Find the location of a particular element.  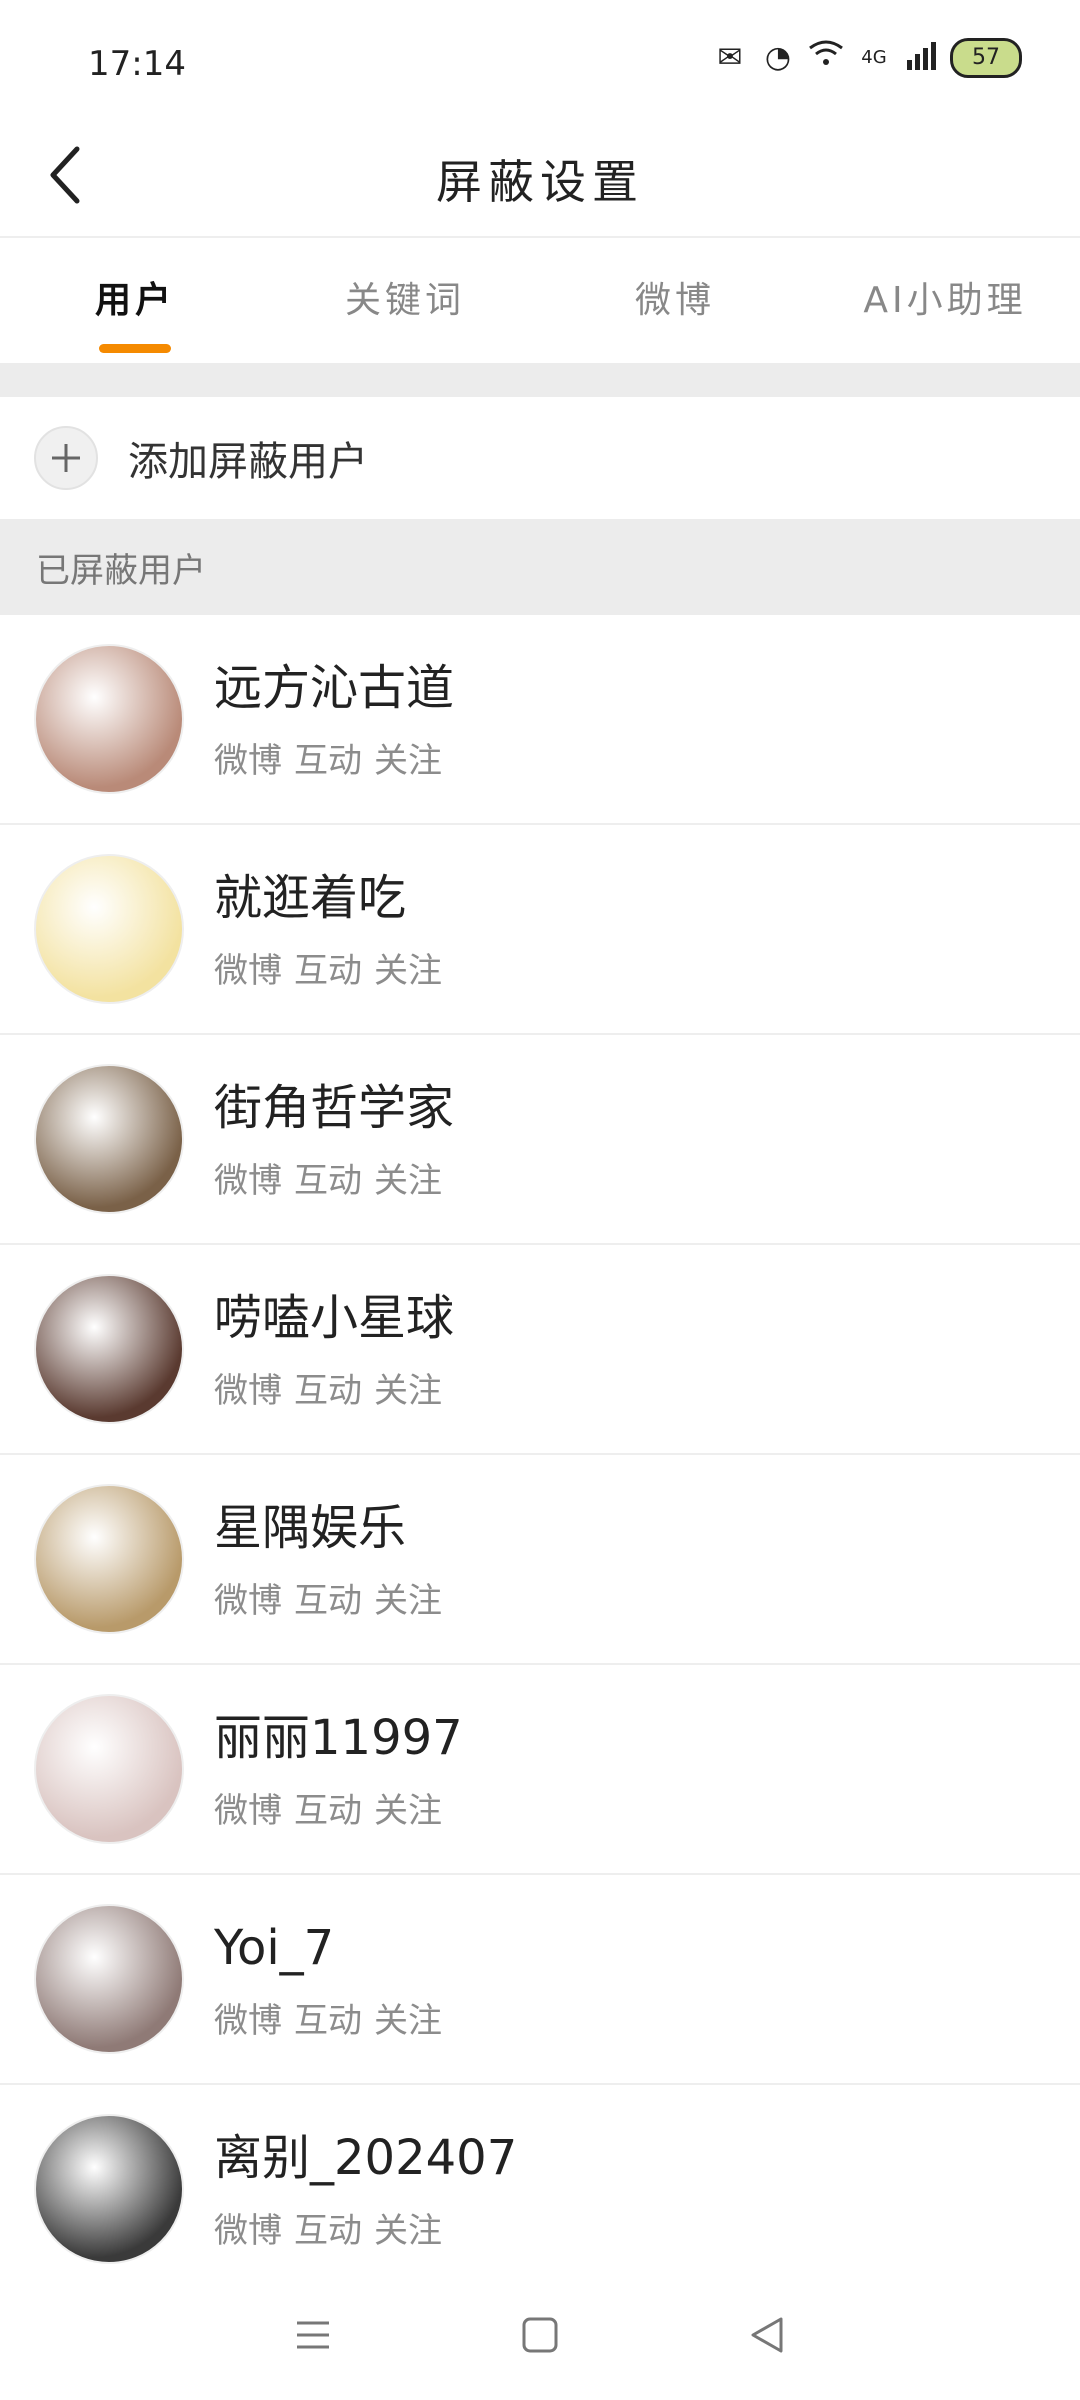

blocked-user-row: 丽丽11997 微博 互动 关注 is located at coordinates (540, 1770).